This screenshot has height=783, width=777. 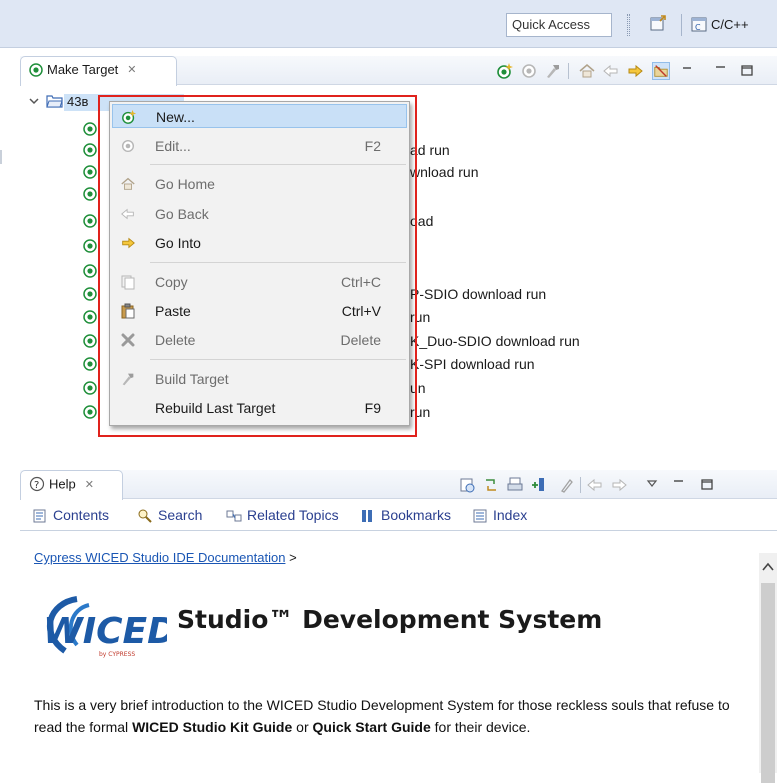 I want to click on main-toolbar: Quick Access C C/C++, so click(x=388, y=24).